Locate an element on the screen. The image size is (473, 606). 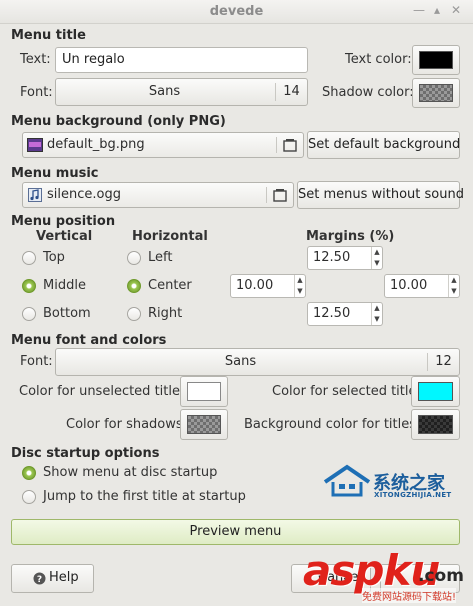
menu-font-size: 12 is located at coordinates (443, 362).